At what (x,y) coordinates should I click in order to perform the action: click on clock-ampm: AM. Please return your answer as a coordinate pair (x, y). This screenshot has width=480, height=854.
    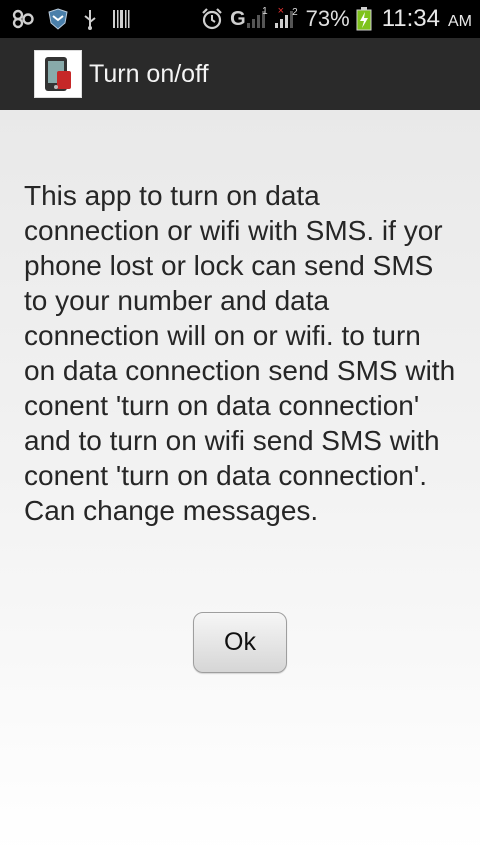
    Looking at the image, I should click on (460, 21).